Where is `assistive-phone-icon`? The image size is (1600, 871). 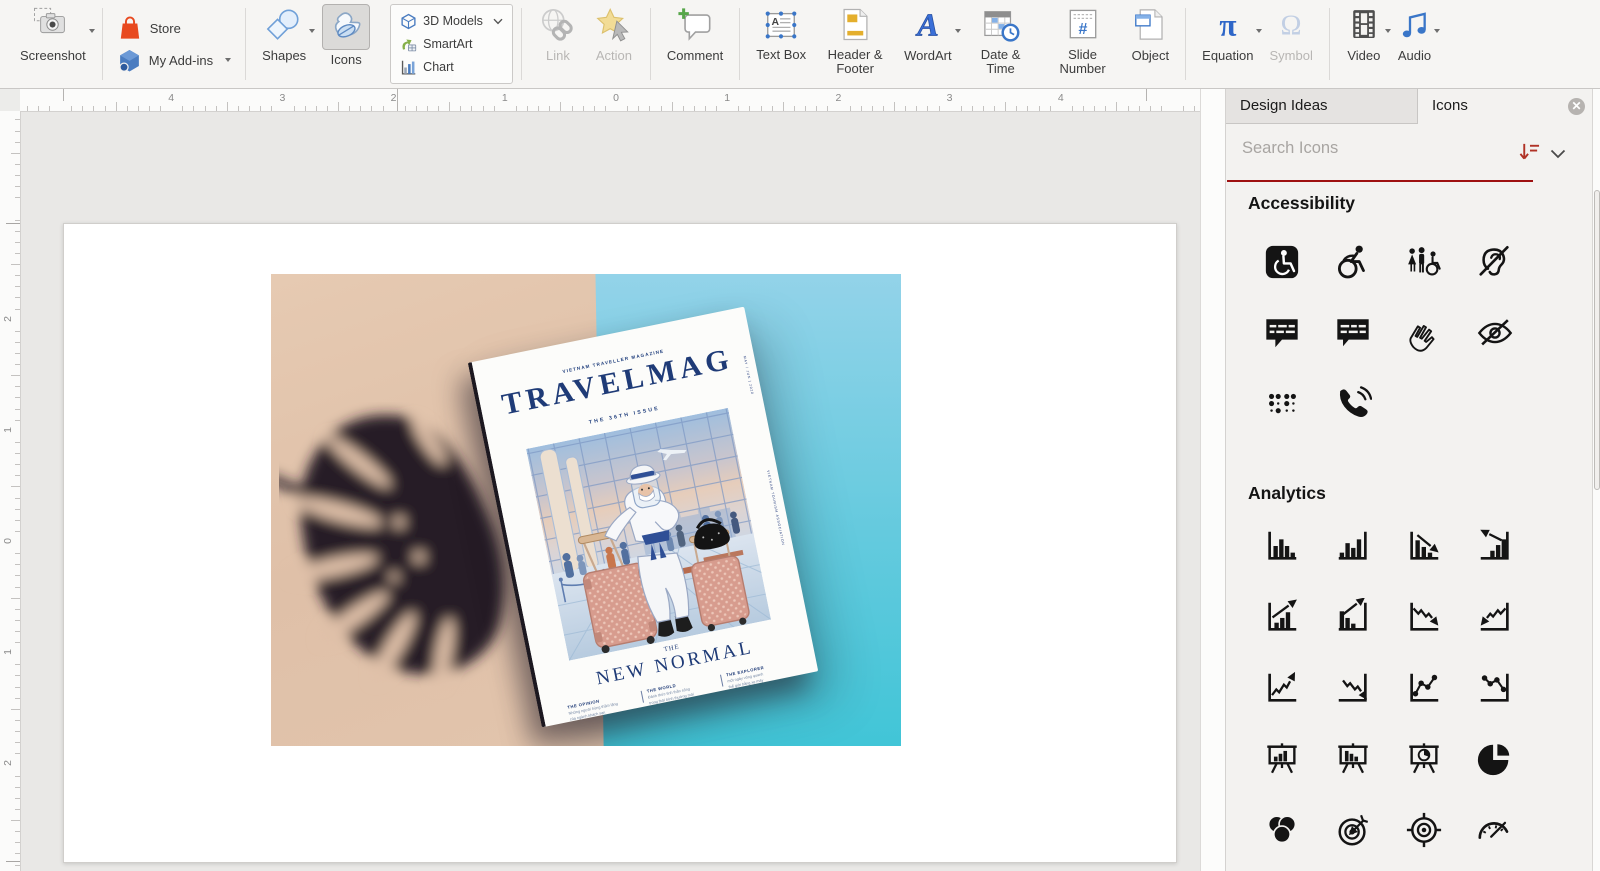
assistive-phone-icon is located at coordinates (1352, 403).